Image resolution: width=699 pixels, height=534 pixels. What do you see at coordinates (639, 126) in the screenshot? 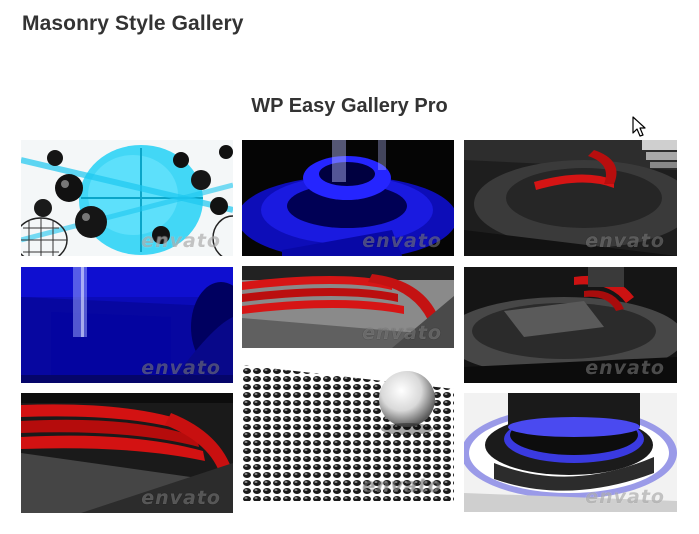
I see `mouse-cursor-icon` at bounding box center [639, 126].